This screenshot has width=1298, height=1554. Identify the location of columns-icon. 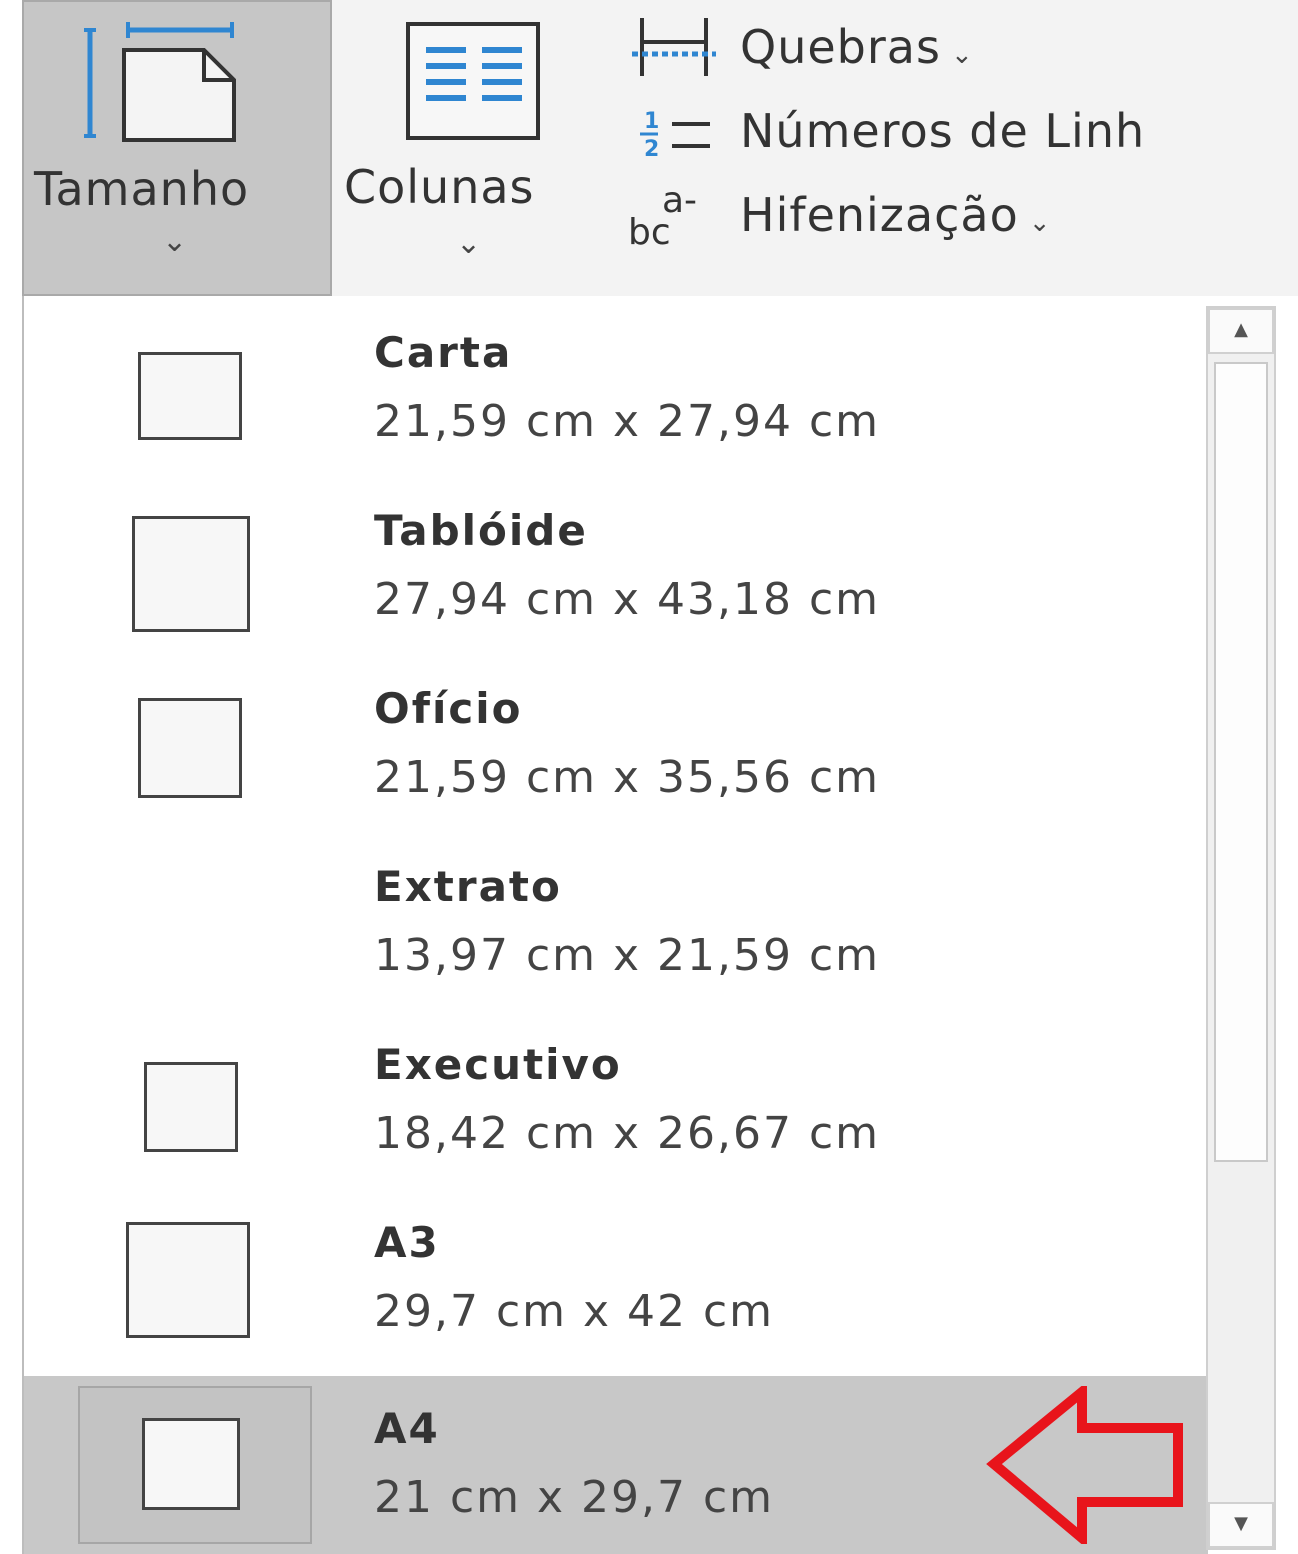
(473, 81).